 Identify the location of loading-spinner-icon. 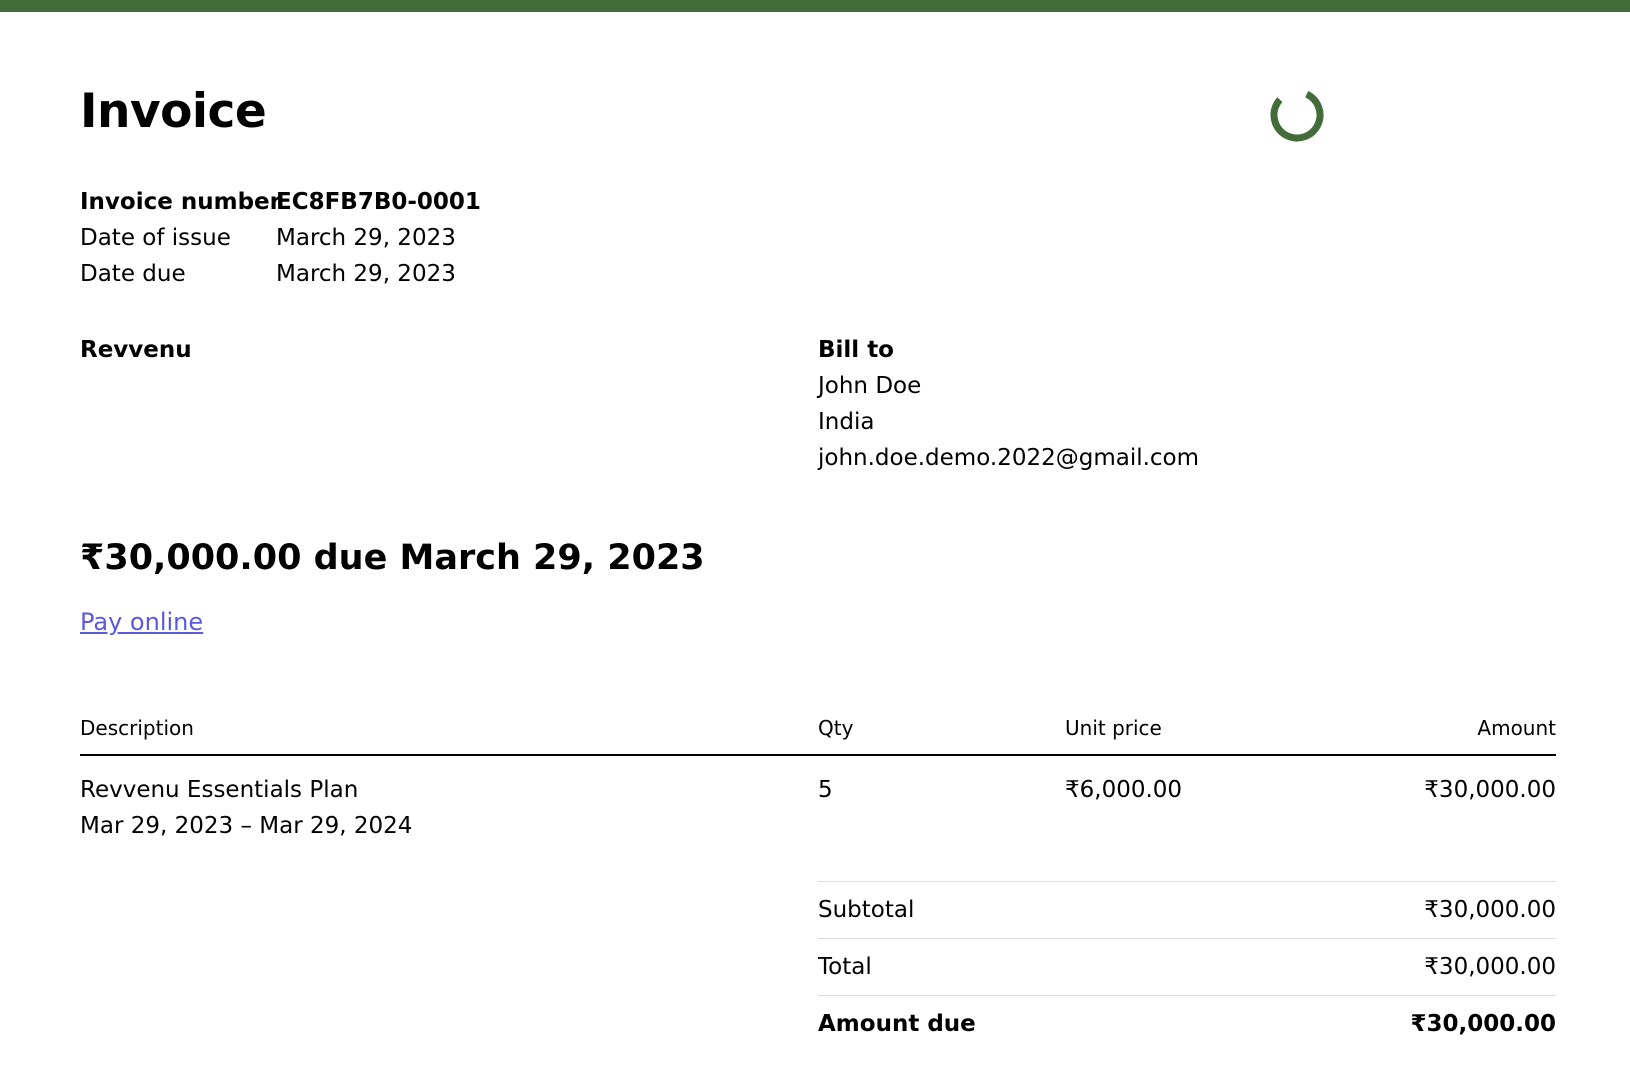
(1297, 115).